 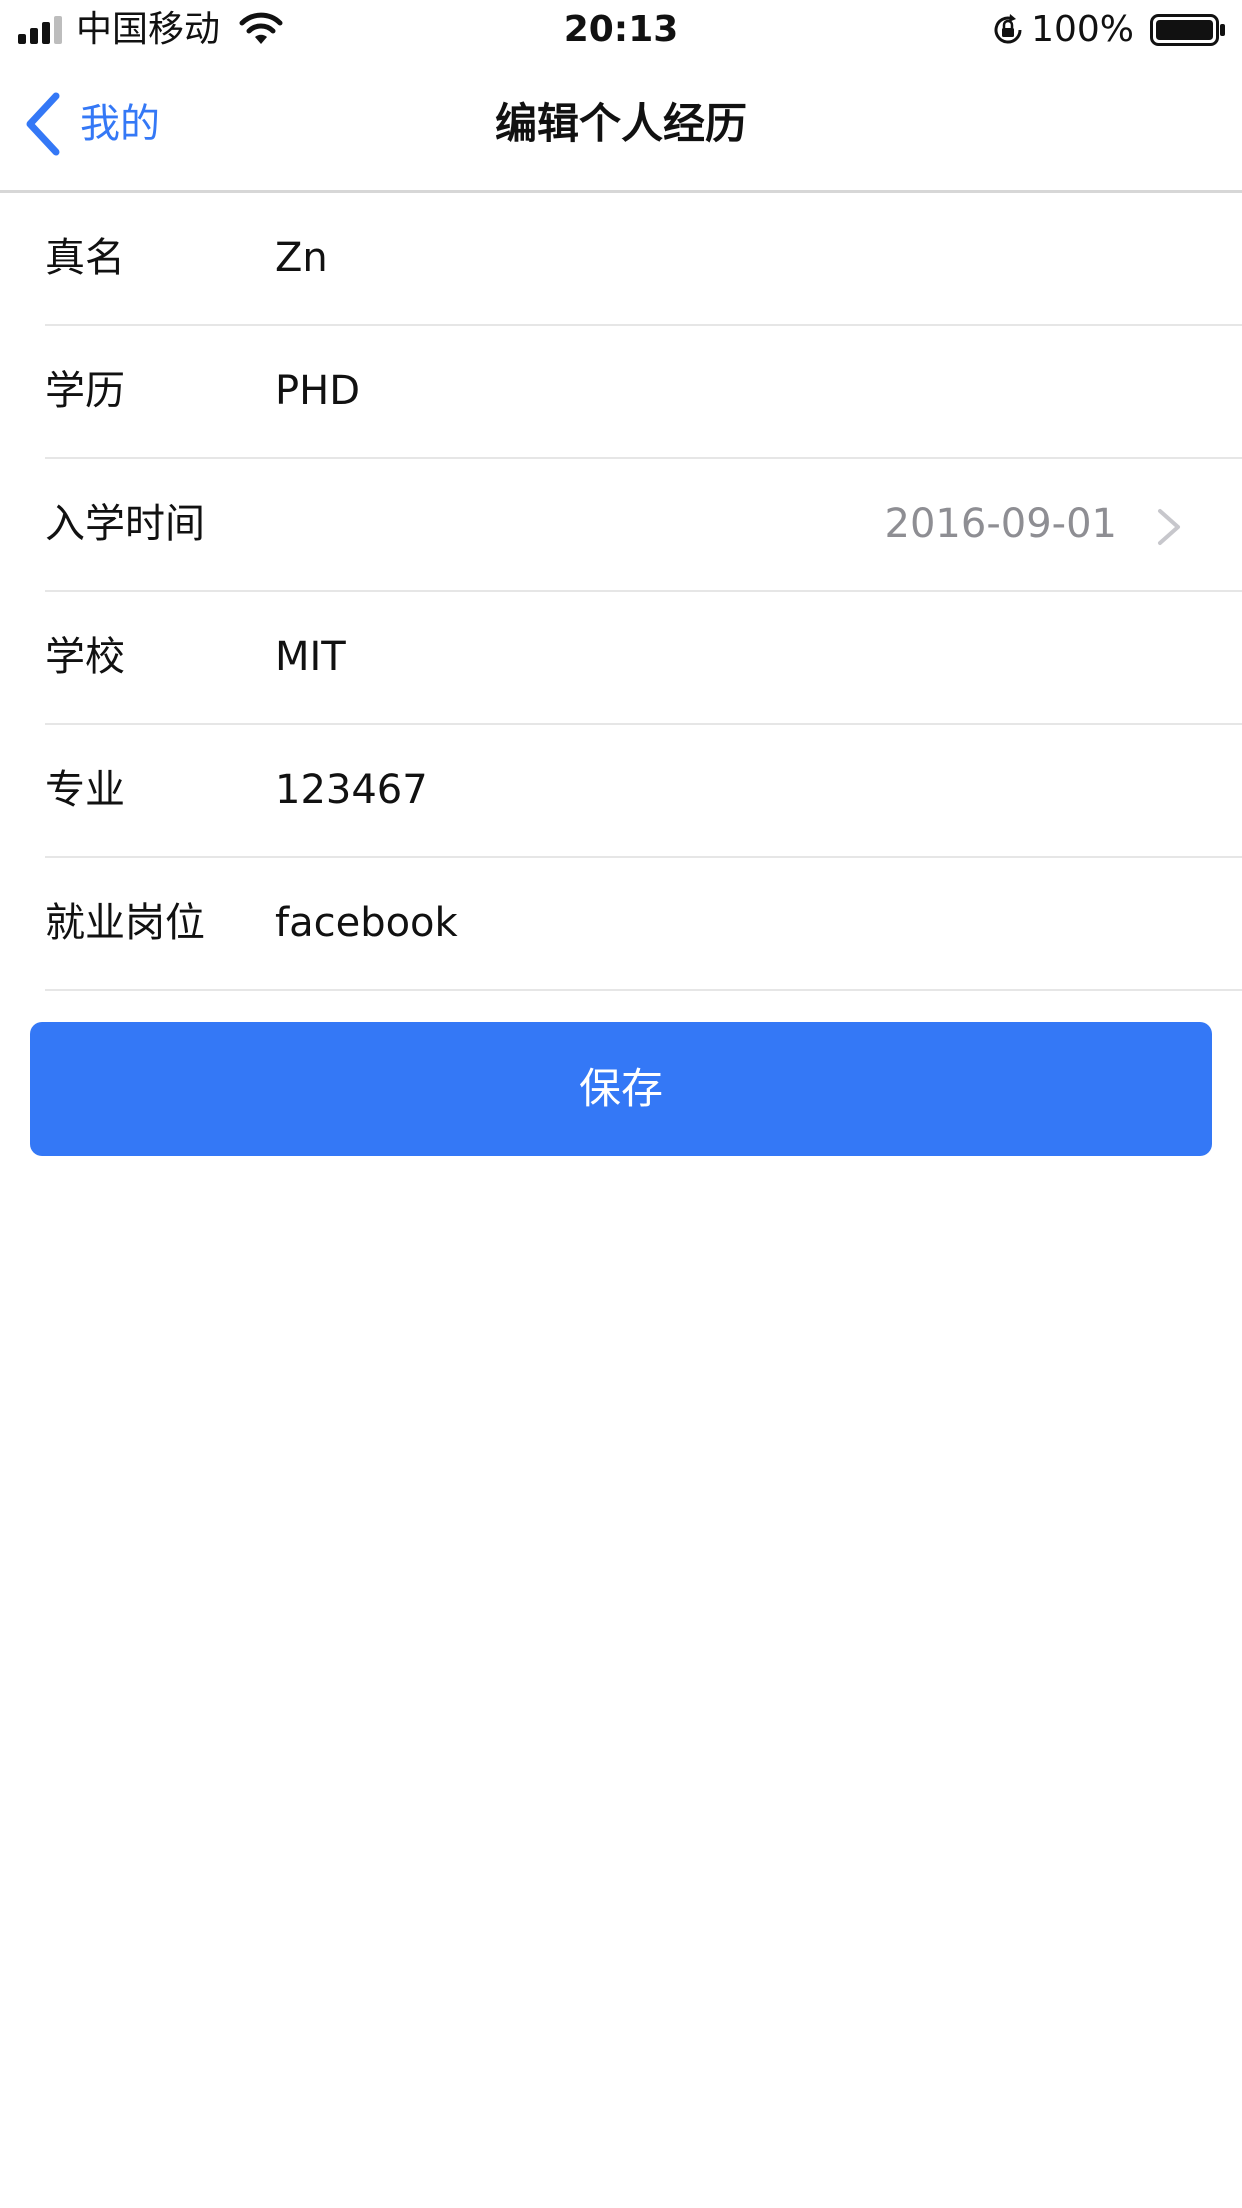 I want to click on form-row-name: 真名 Zn, so click(x=643, y=259).